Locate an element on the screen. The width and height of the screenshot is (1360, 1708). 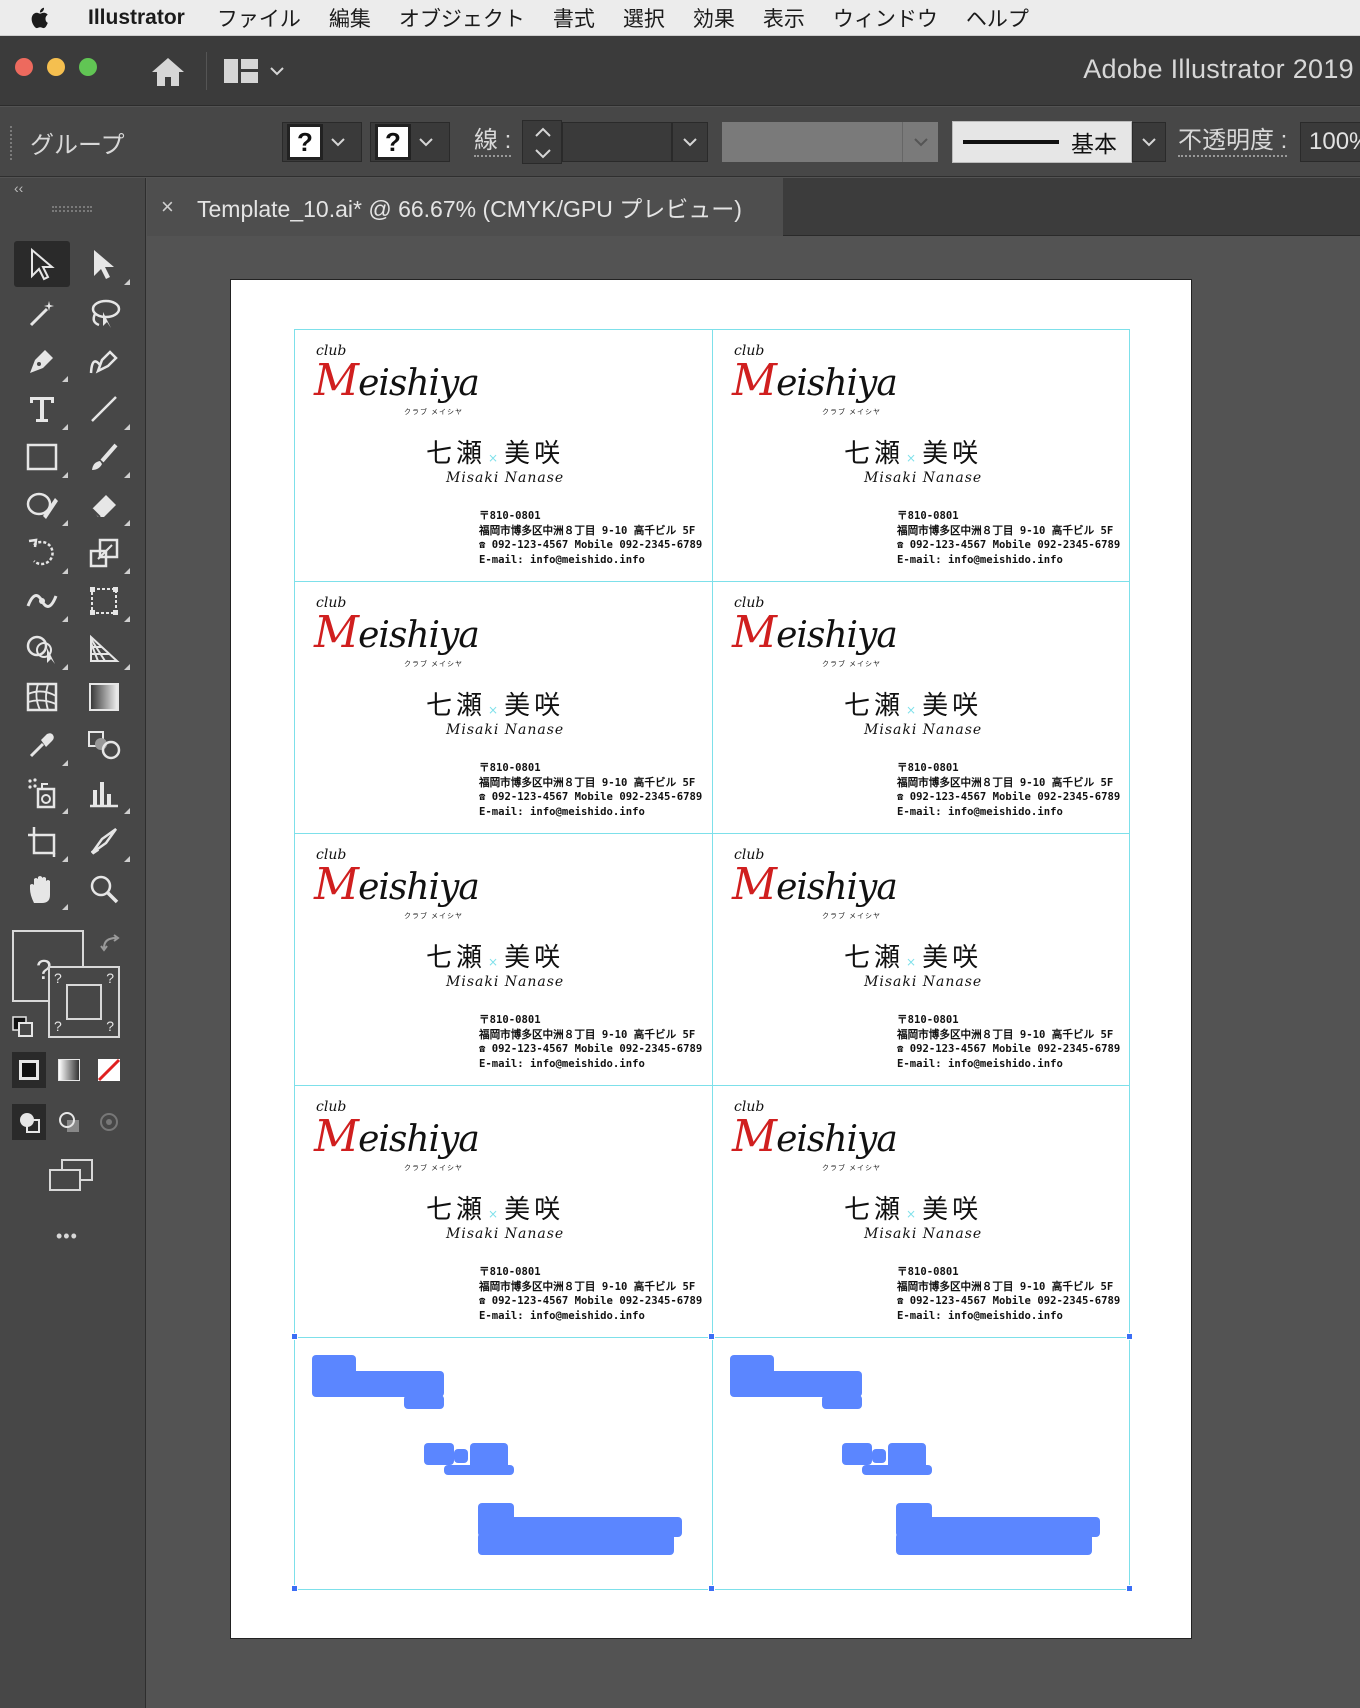
card-logo-initial: M is located at coordinates (754, 380).